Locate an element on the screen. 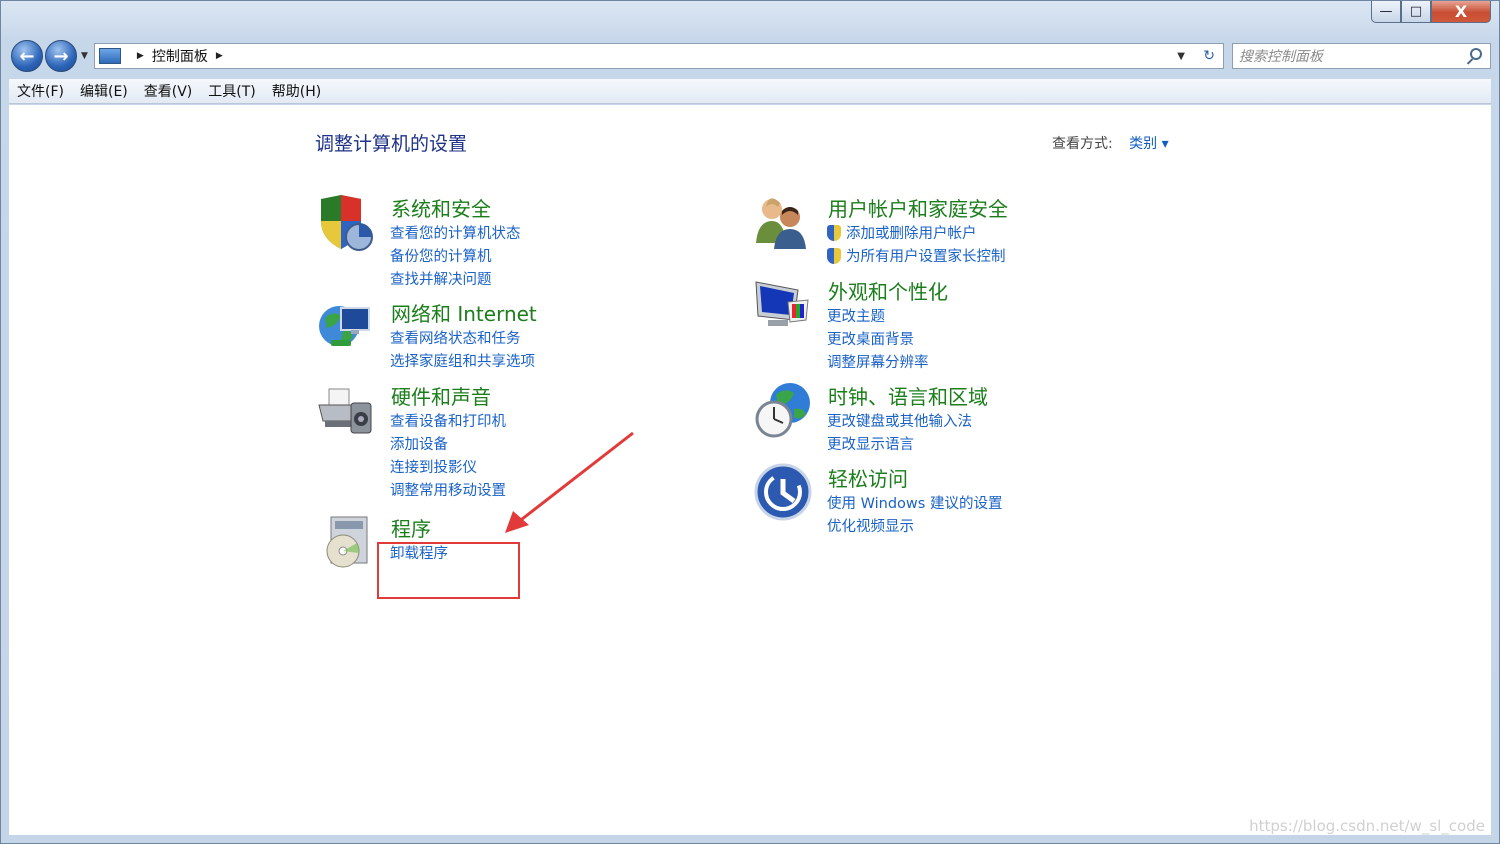  annotation-arrow is located at coordinates (575, 478).